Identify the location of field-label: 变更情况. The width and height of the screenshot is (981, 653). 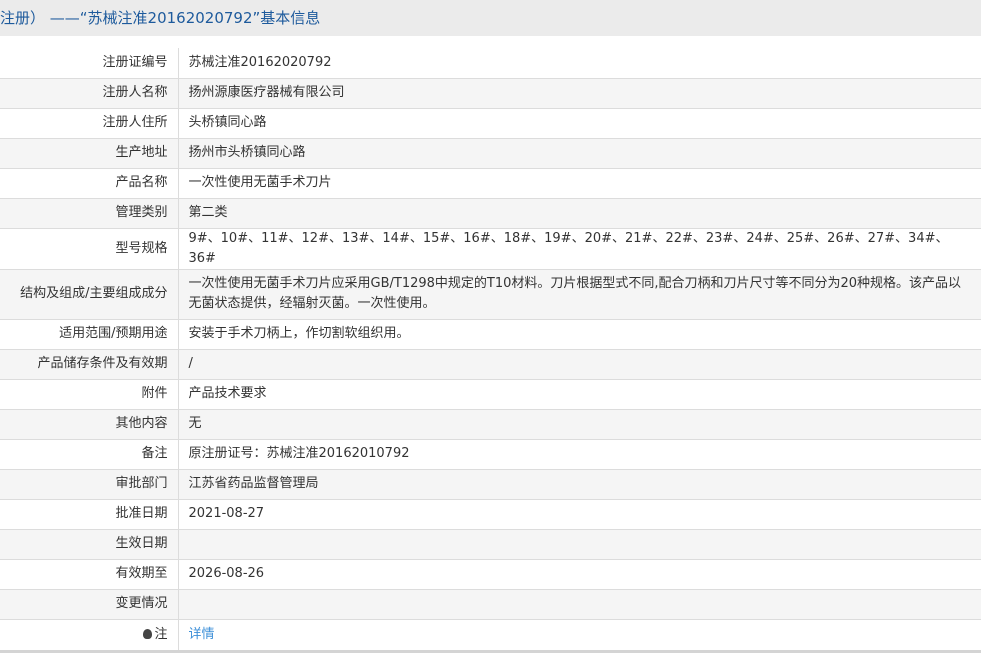
(89, 604).